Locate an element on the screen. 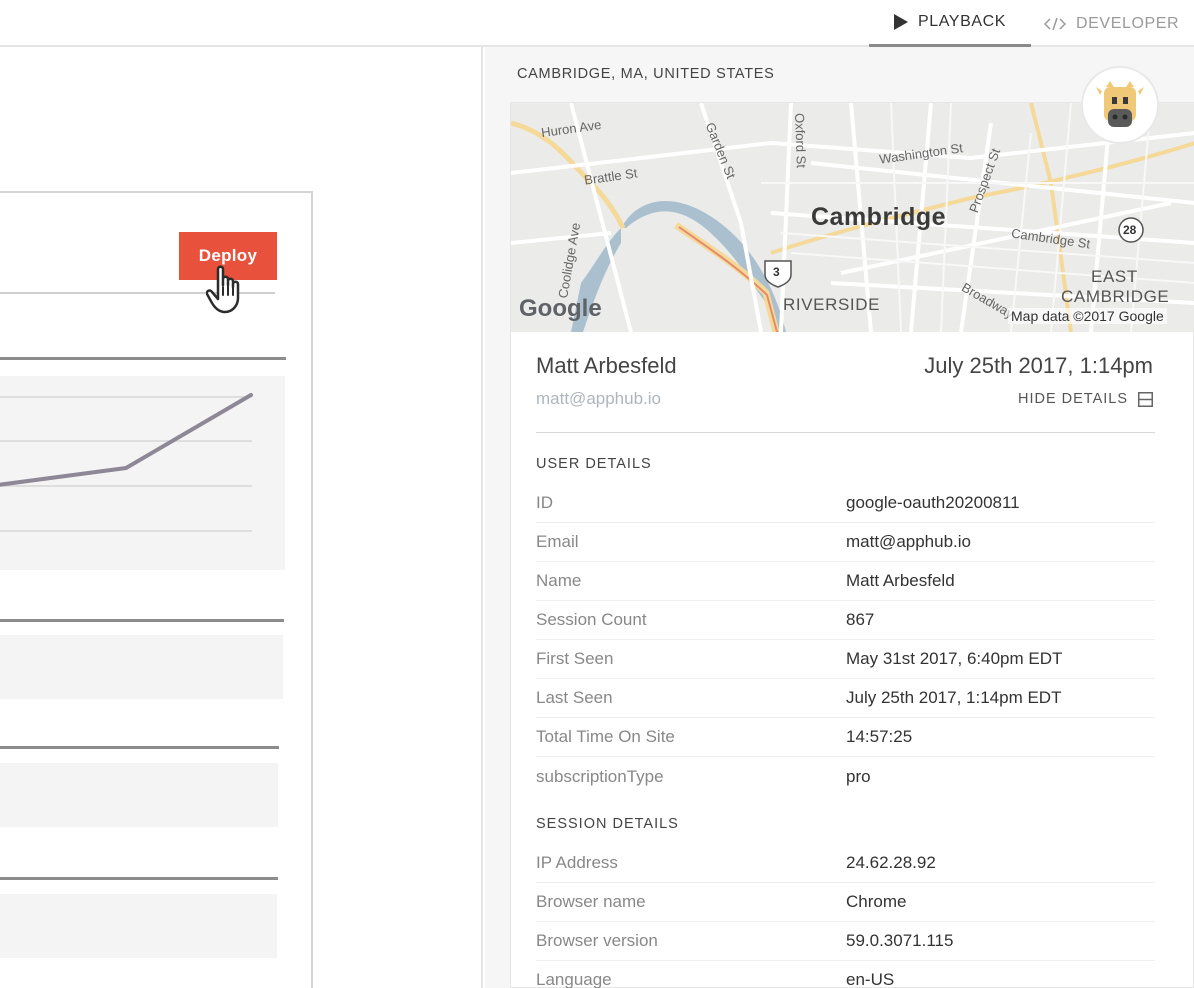  top-tab-bar: PLAYBACK DEVELOPER is located at coordinates (597, 23).